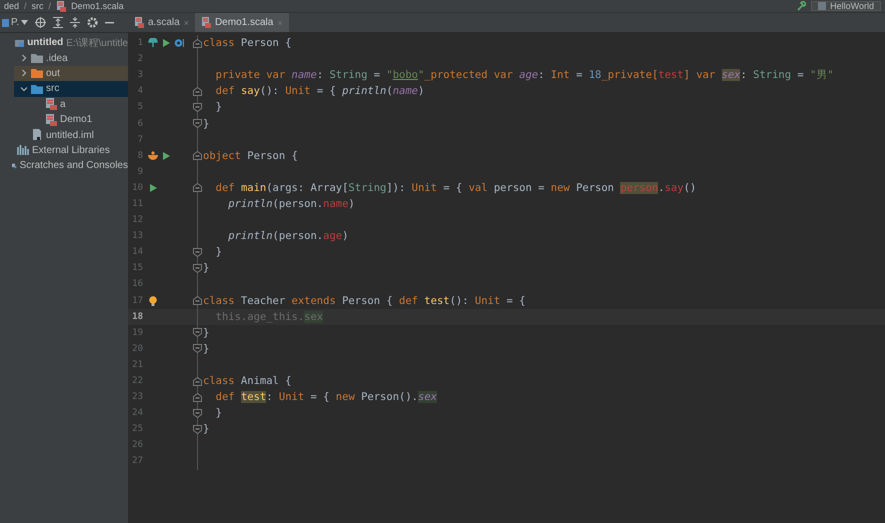 The height and width of the screenshot is (523, 885). I want to click on line-number: 3, so click(139, 75).